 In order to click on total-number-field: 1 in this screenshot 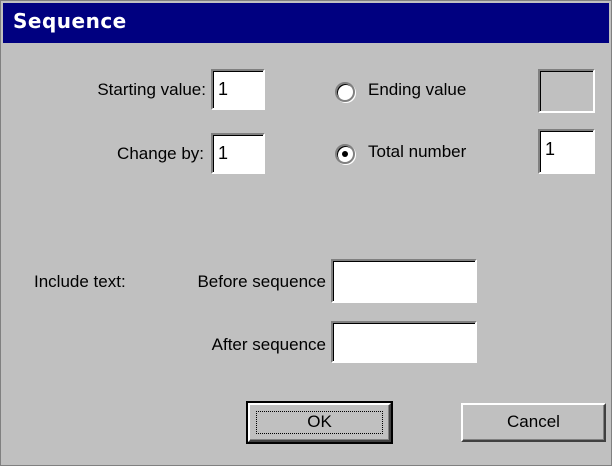, I will do `click(566, 151)`.